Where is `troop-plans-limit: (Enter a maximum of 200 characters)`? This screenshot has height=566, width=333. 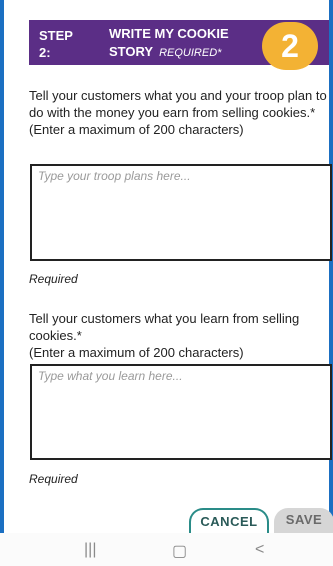
troop-plans-limit: (Enter a maximum of 200 characters) is located at coordinates (136, 129).